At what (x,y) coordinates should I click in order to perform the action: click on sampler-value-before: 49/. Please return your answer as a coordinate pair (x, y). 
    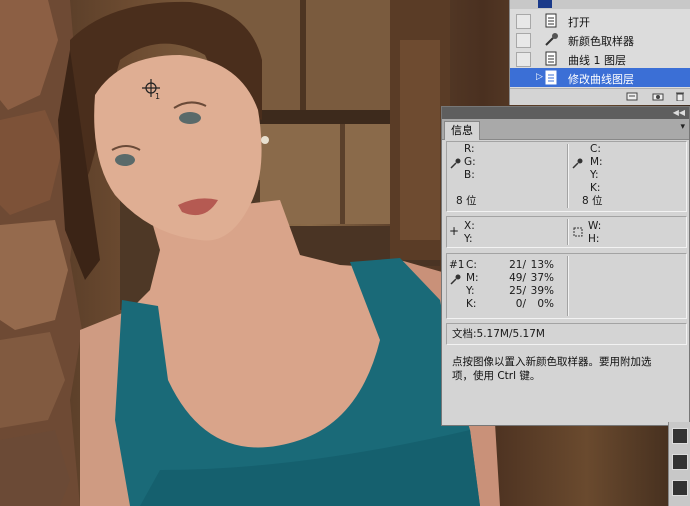
    Looking at the image, I should click on (517, 278).